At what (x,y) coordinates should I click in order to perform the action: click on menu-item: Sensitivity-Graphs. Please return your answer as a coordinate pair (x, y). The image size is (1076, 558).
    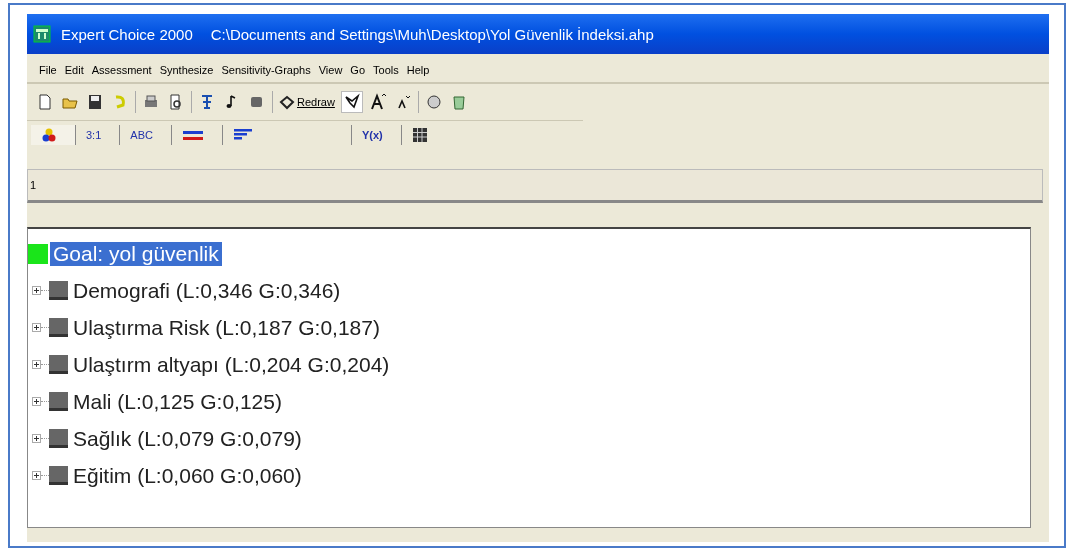
    Looking at the image, I should click on (266, 70).